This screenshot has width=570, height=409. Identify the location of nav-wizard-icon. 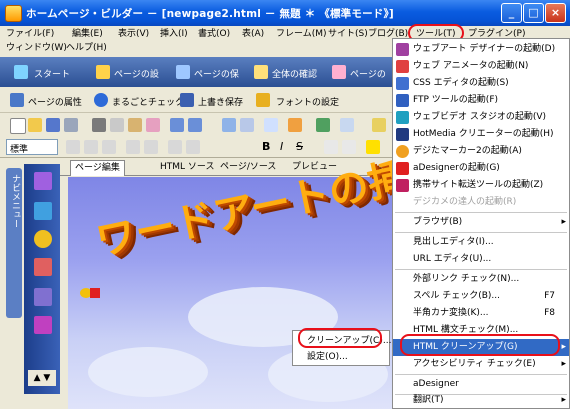
(43, 181).